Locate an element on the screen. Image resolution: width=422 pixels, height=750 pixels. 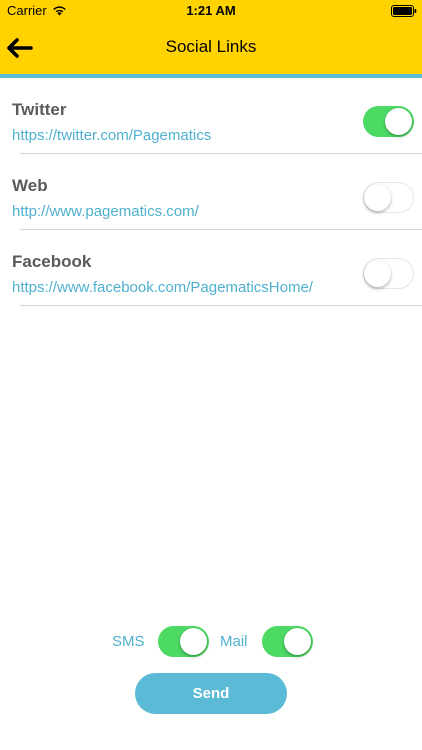
item-url: http://www.pagematics.com/ is located at coordinates (105, 211).